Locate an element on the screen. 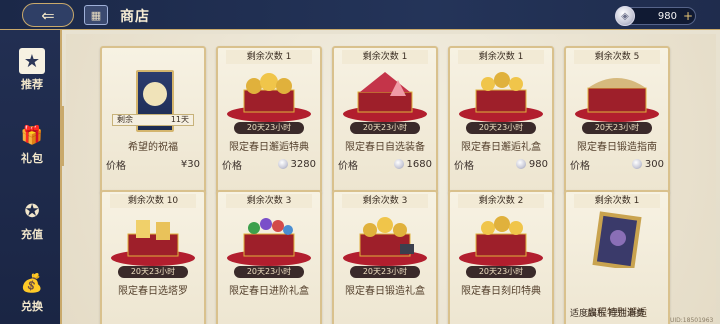 This screenshot has width=720, height=324. remaining-count-banner: 剩余次数 10 is located at coordinates (153, 201).